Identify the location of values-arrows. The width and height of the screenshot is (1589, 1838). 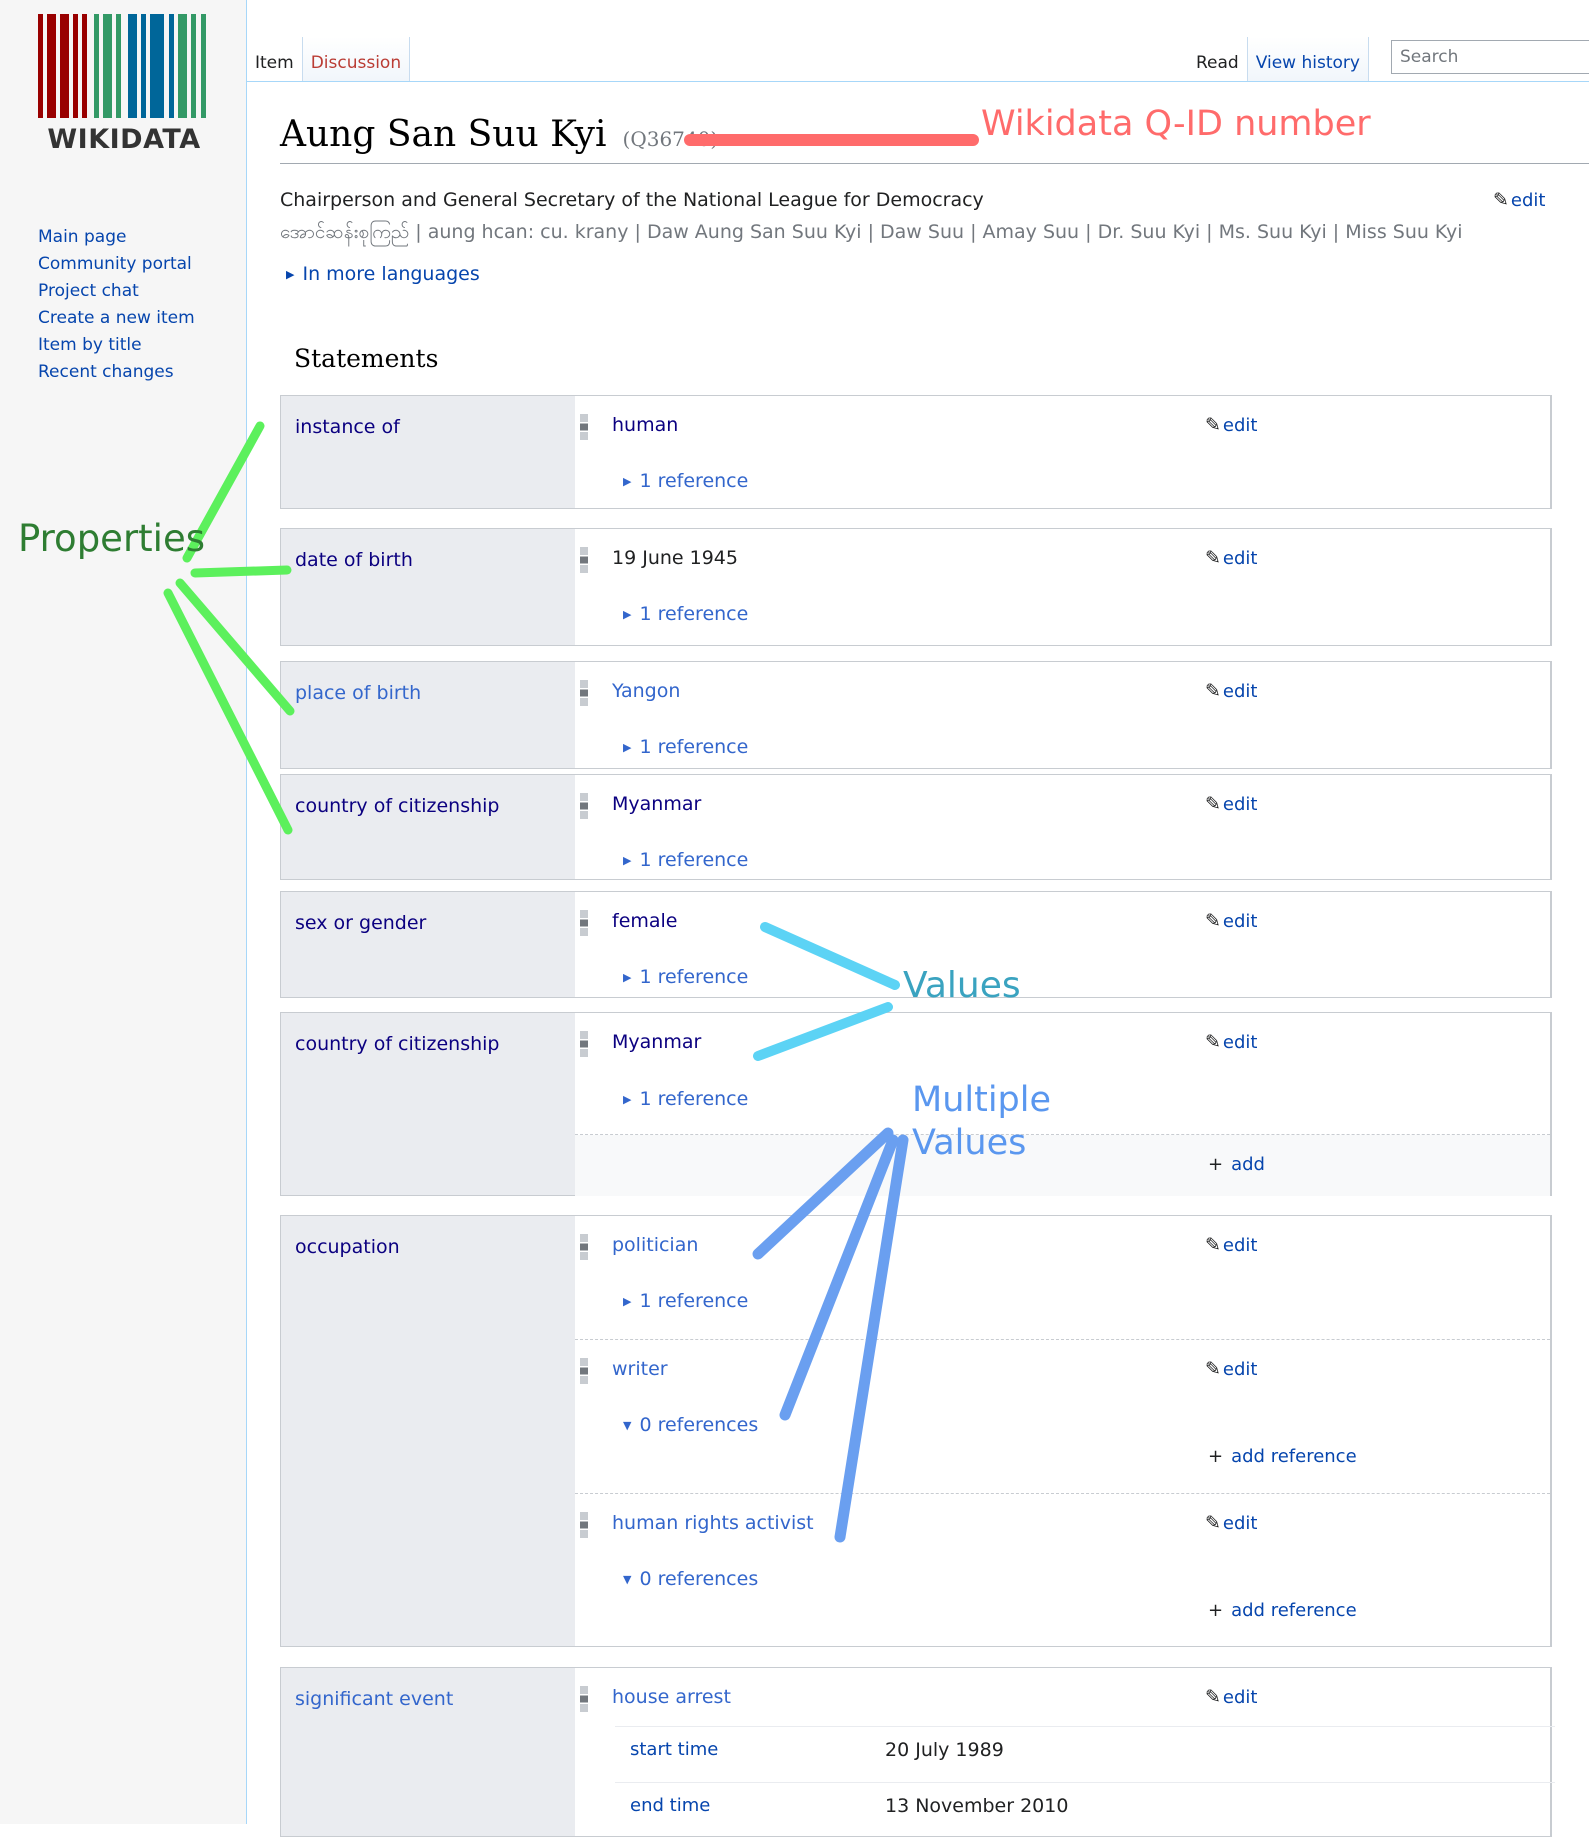
(826, 991).